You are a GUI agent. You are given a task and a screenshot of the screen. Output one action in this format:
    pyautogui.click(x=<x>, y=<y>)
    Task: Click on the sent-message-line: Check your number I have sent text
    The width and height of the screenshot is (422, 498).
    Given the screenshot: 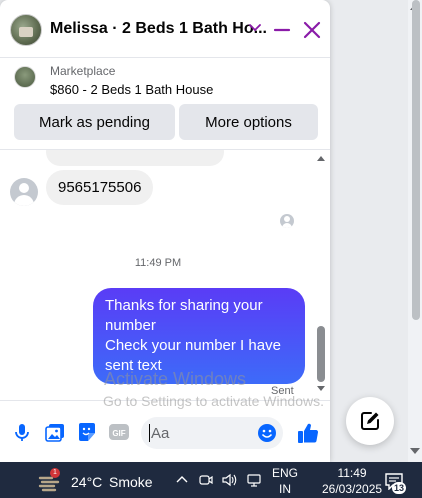 What is the action you would take?
    pyautogui.click(x=193, y=355)
    